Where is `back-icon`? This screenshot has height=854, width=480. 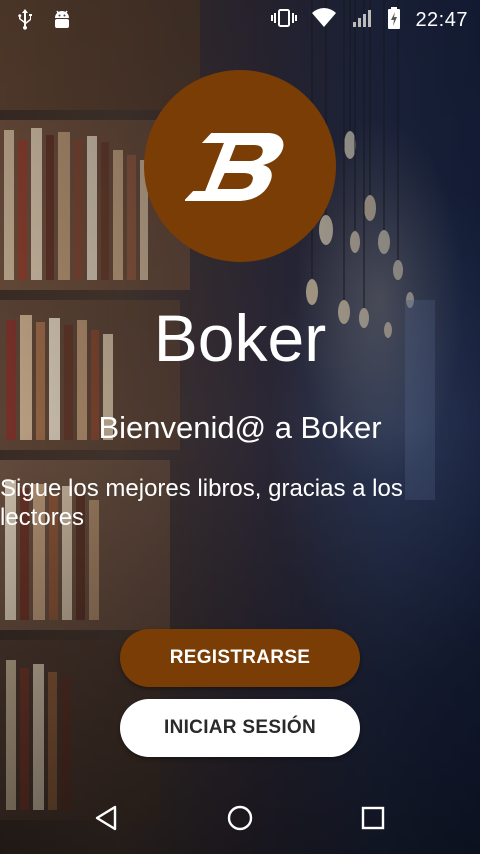 back-icon is located at coordinates (106, 818).